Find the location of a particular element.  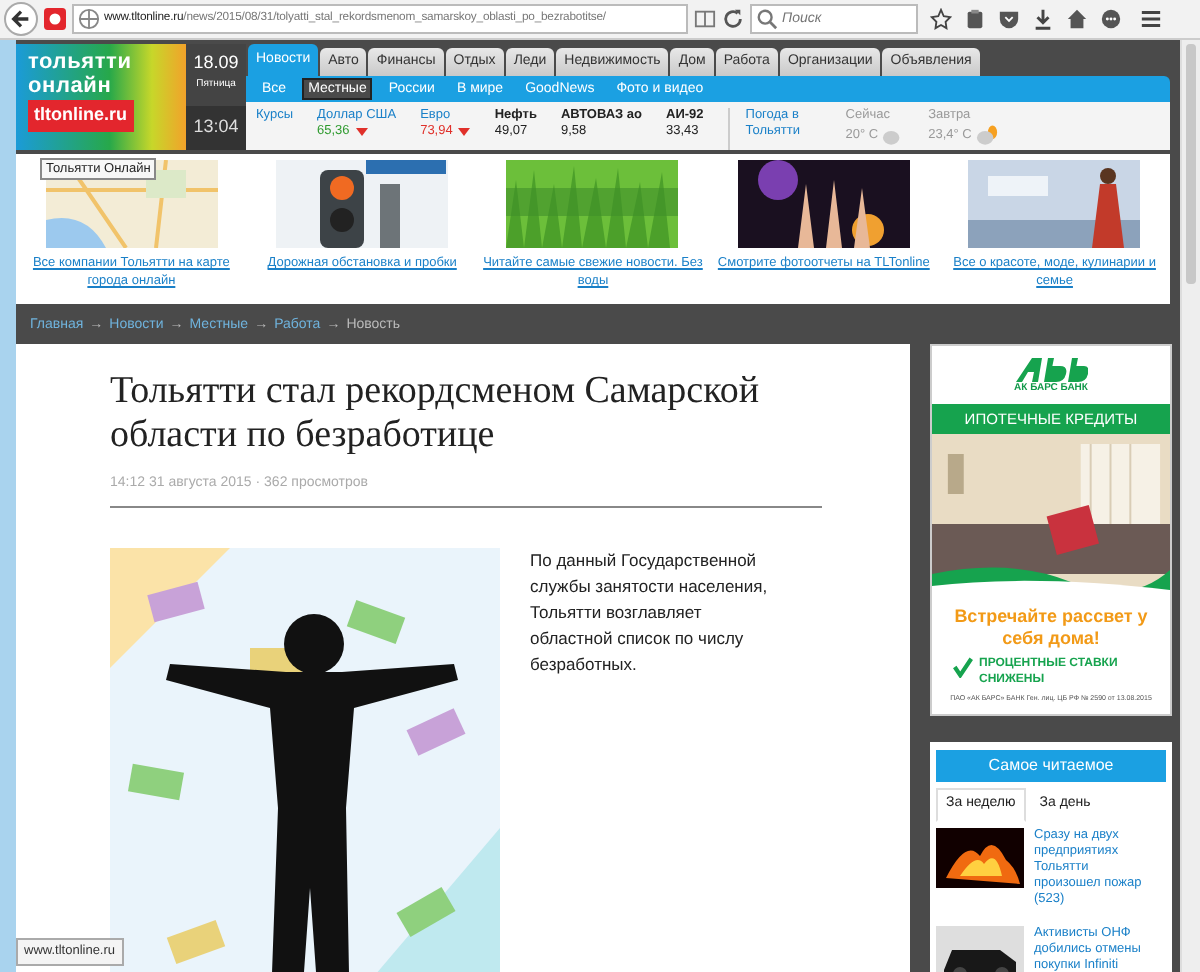

clipboard-icon is located at coordinates (975, 19).